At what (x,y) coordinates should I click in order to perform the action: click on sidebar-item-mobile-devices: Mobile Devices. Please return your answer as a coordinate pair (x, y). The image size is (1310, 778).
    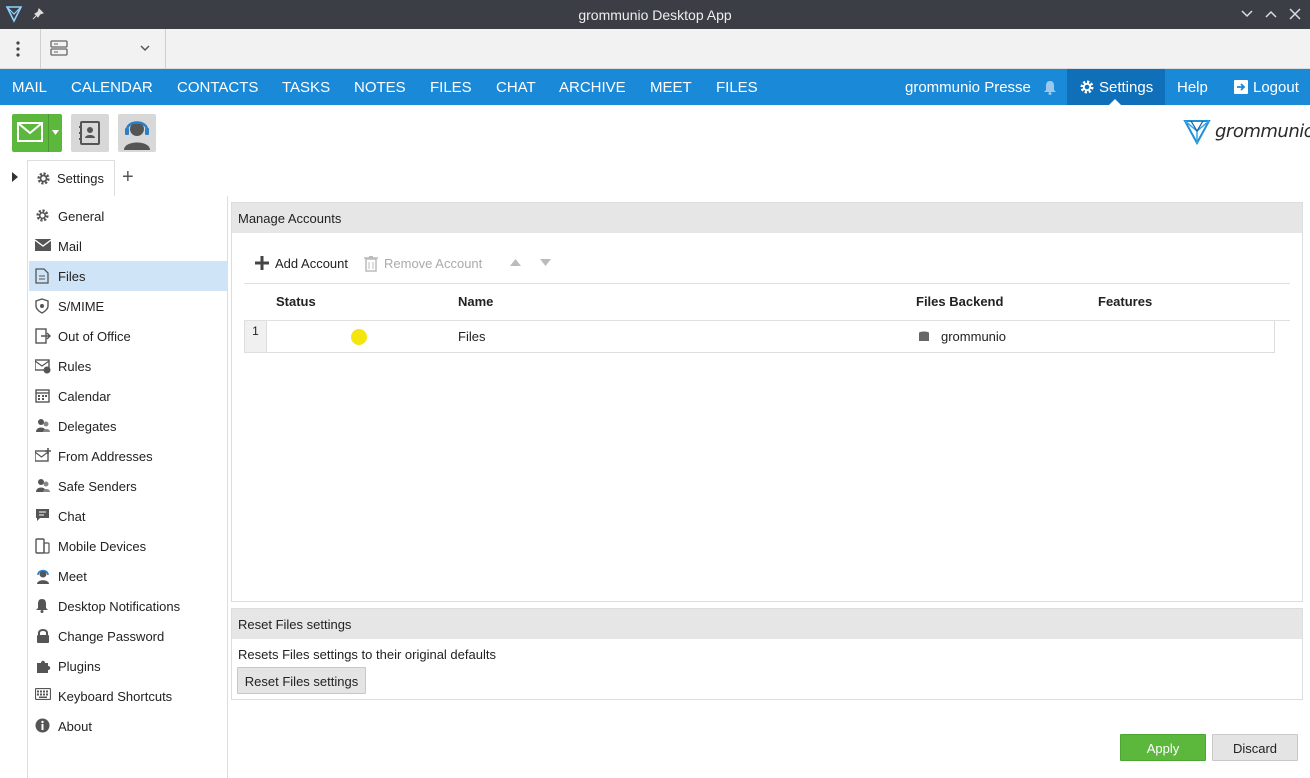
    Looking at the image, I should click on (128, 546).